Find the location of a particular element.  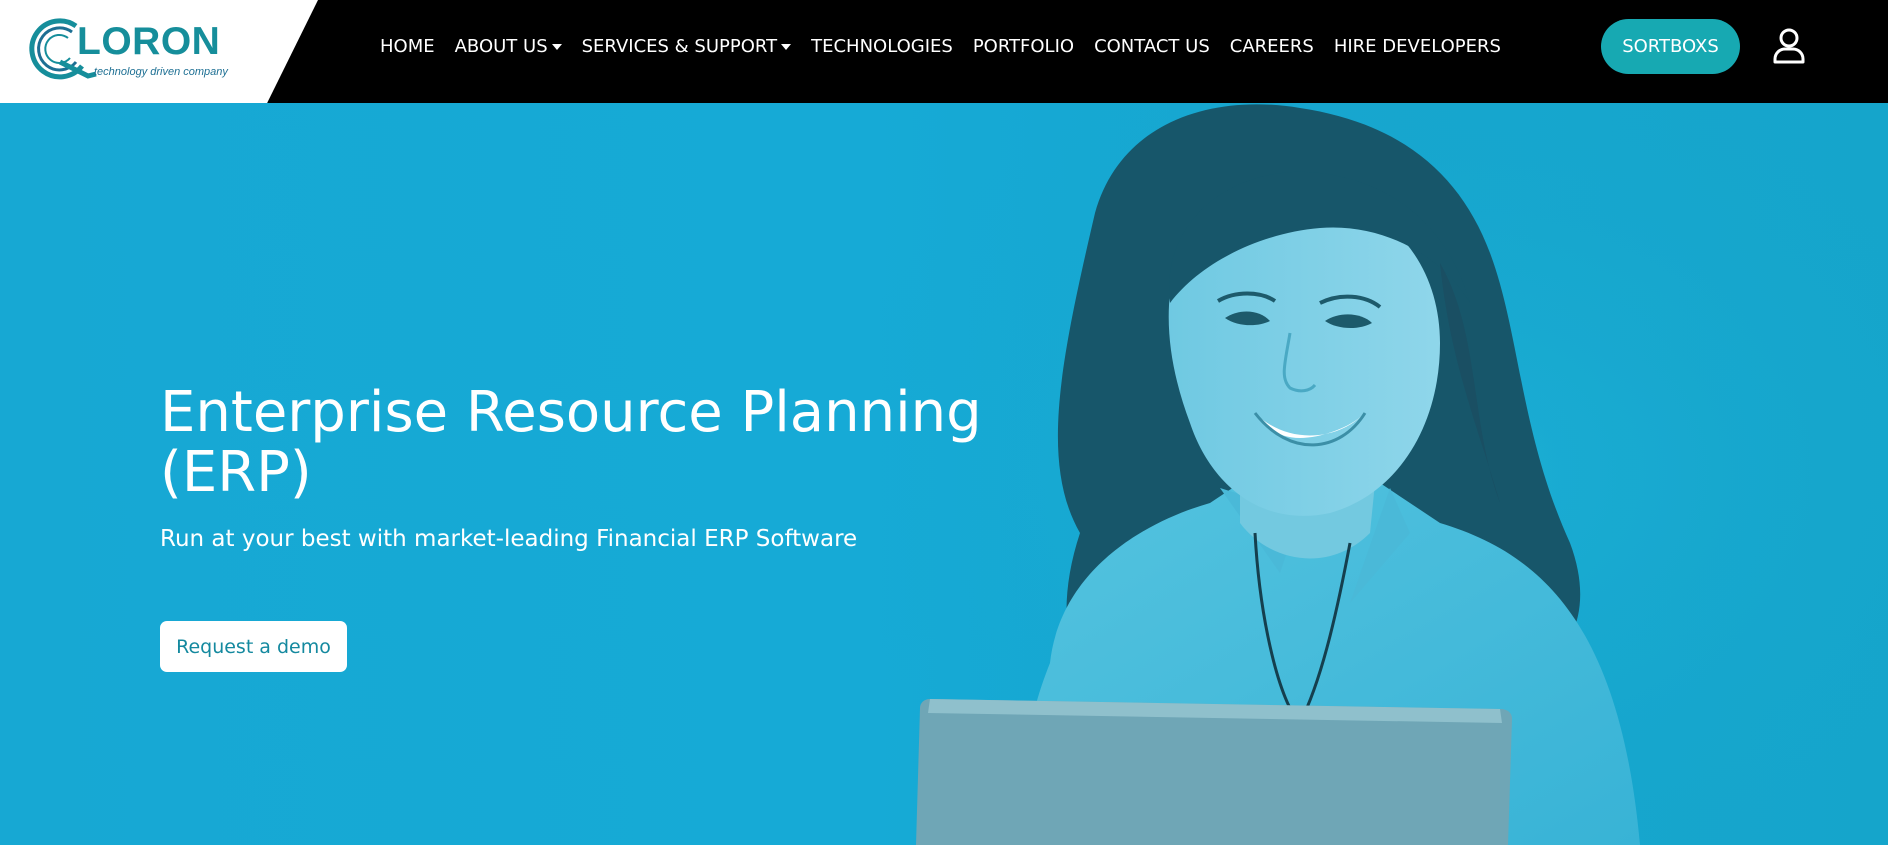

nav-careers-label: CAREERS is located at coordinates (1271, 46).